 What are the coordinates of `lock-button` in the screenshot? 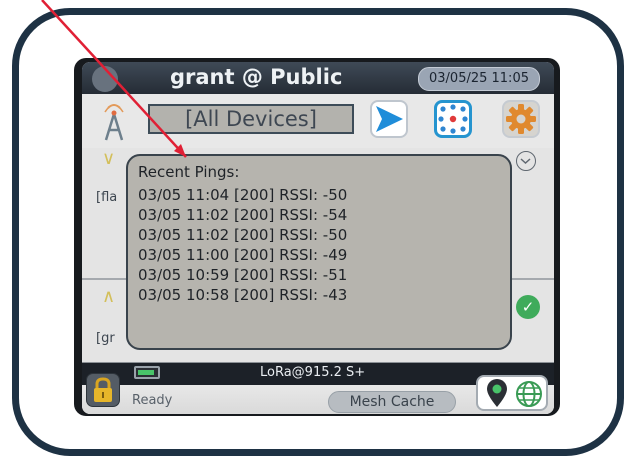 It's located at (103, 390).